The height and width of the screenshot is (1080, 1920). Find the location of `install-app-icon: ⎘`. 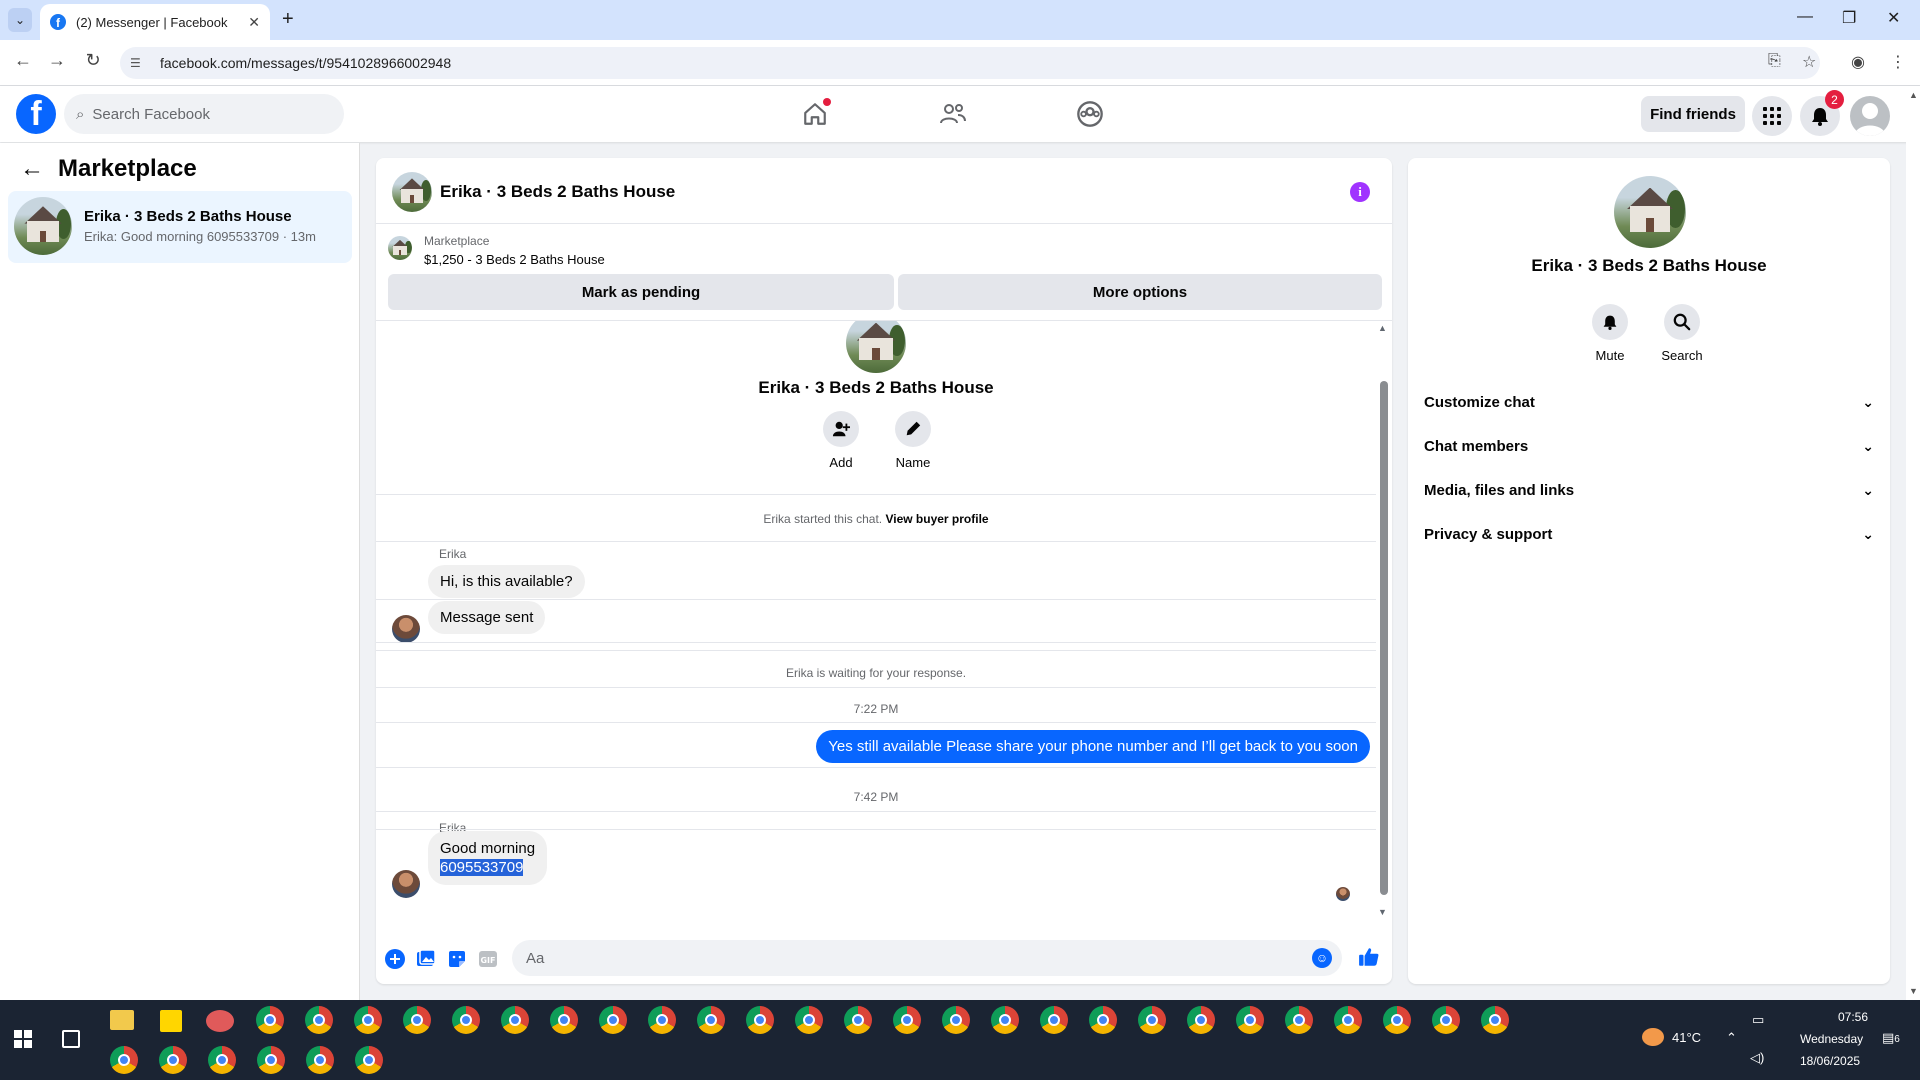

install-app-icon: ⎘ is located at coordinates (1774, 61).